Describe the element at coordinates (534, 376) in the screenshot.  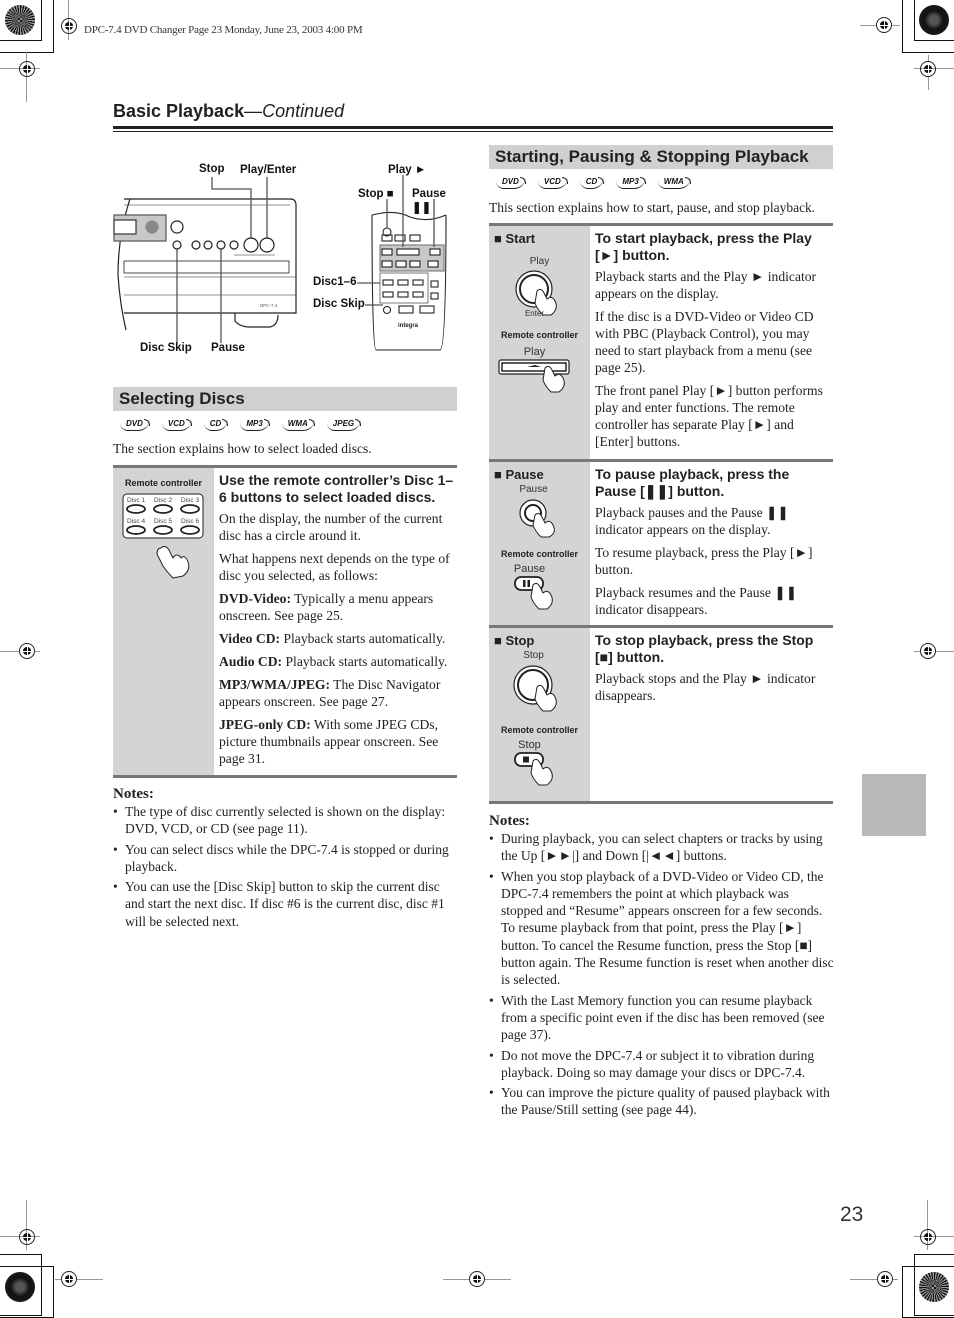
I see `remote-play-button-illustration` at that location.